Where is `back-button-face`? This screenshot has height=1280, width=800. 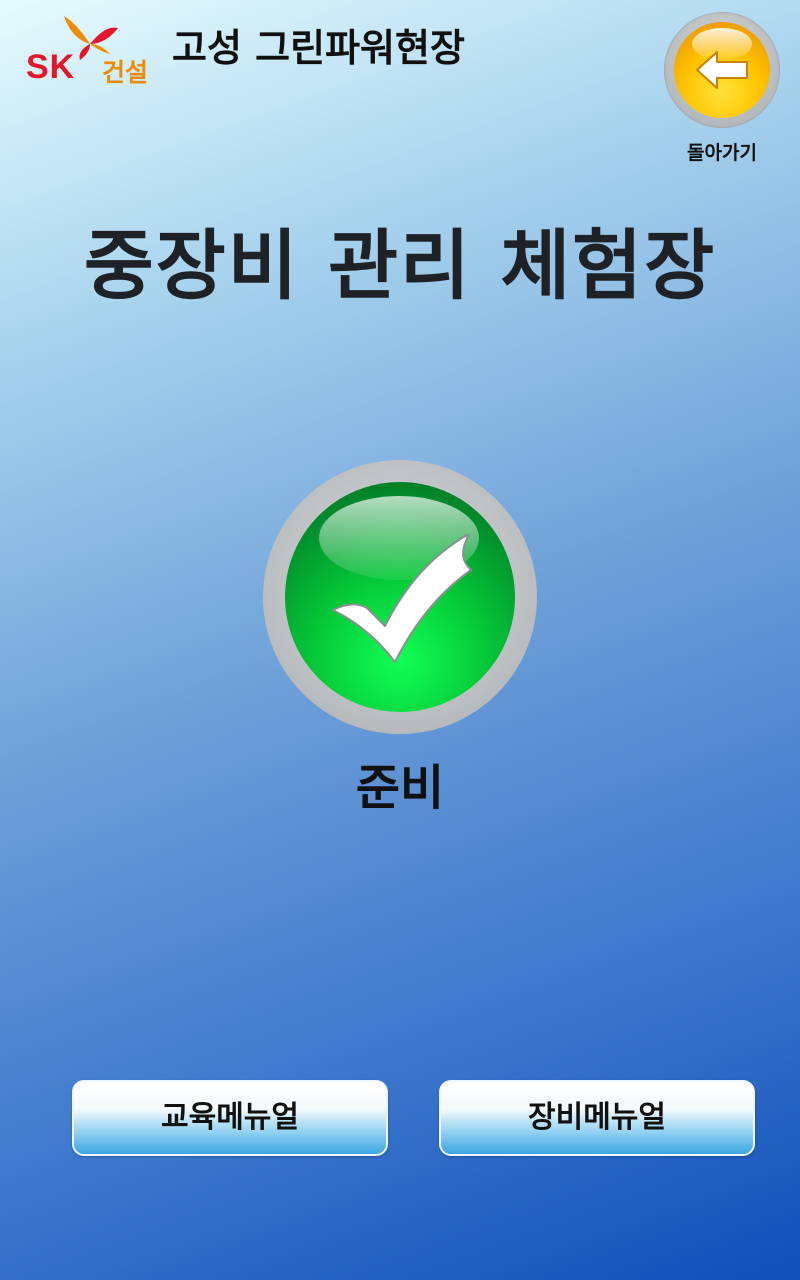 back-button-face is located at coordinates (722, 70).